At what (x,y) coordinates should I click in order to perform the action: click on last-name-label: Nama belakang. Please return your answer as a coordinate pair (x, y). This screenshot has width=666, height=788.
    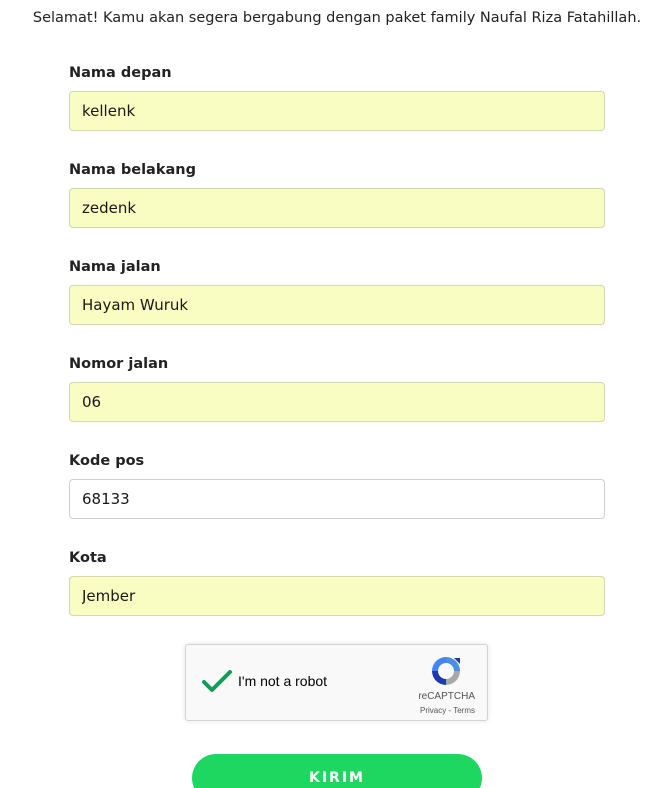
    Looking at the image, I should click on (132, 170).